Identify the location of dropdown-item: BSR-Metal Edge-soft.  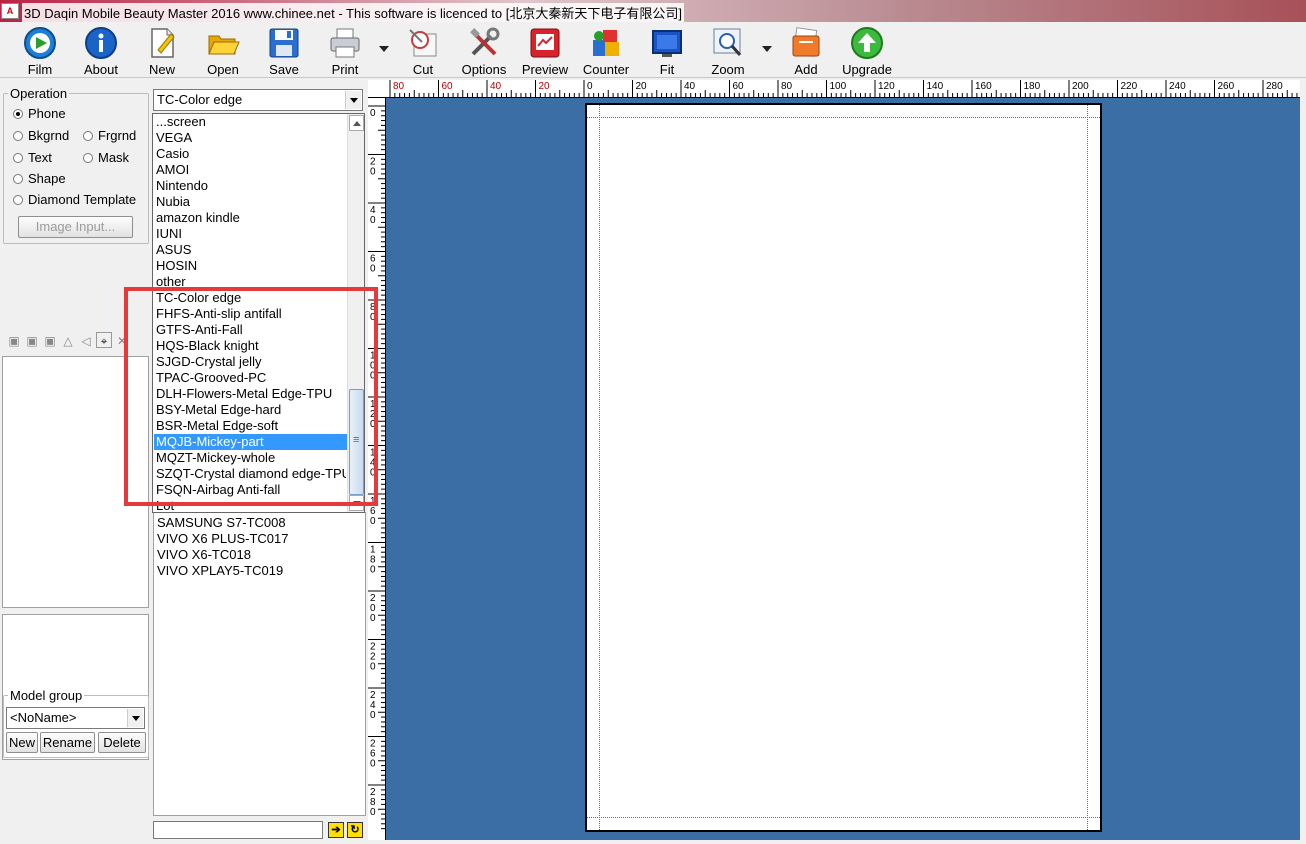
(251, 426).